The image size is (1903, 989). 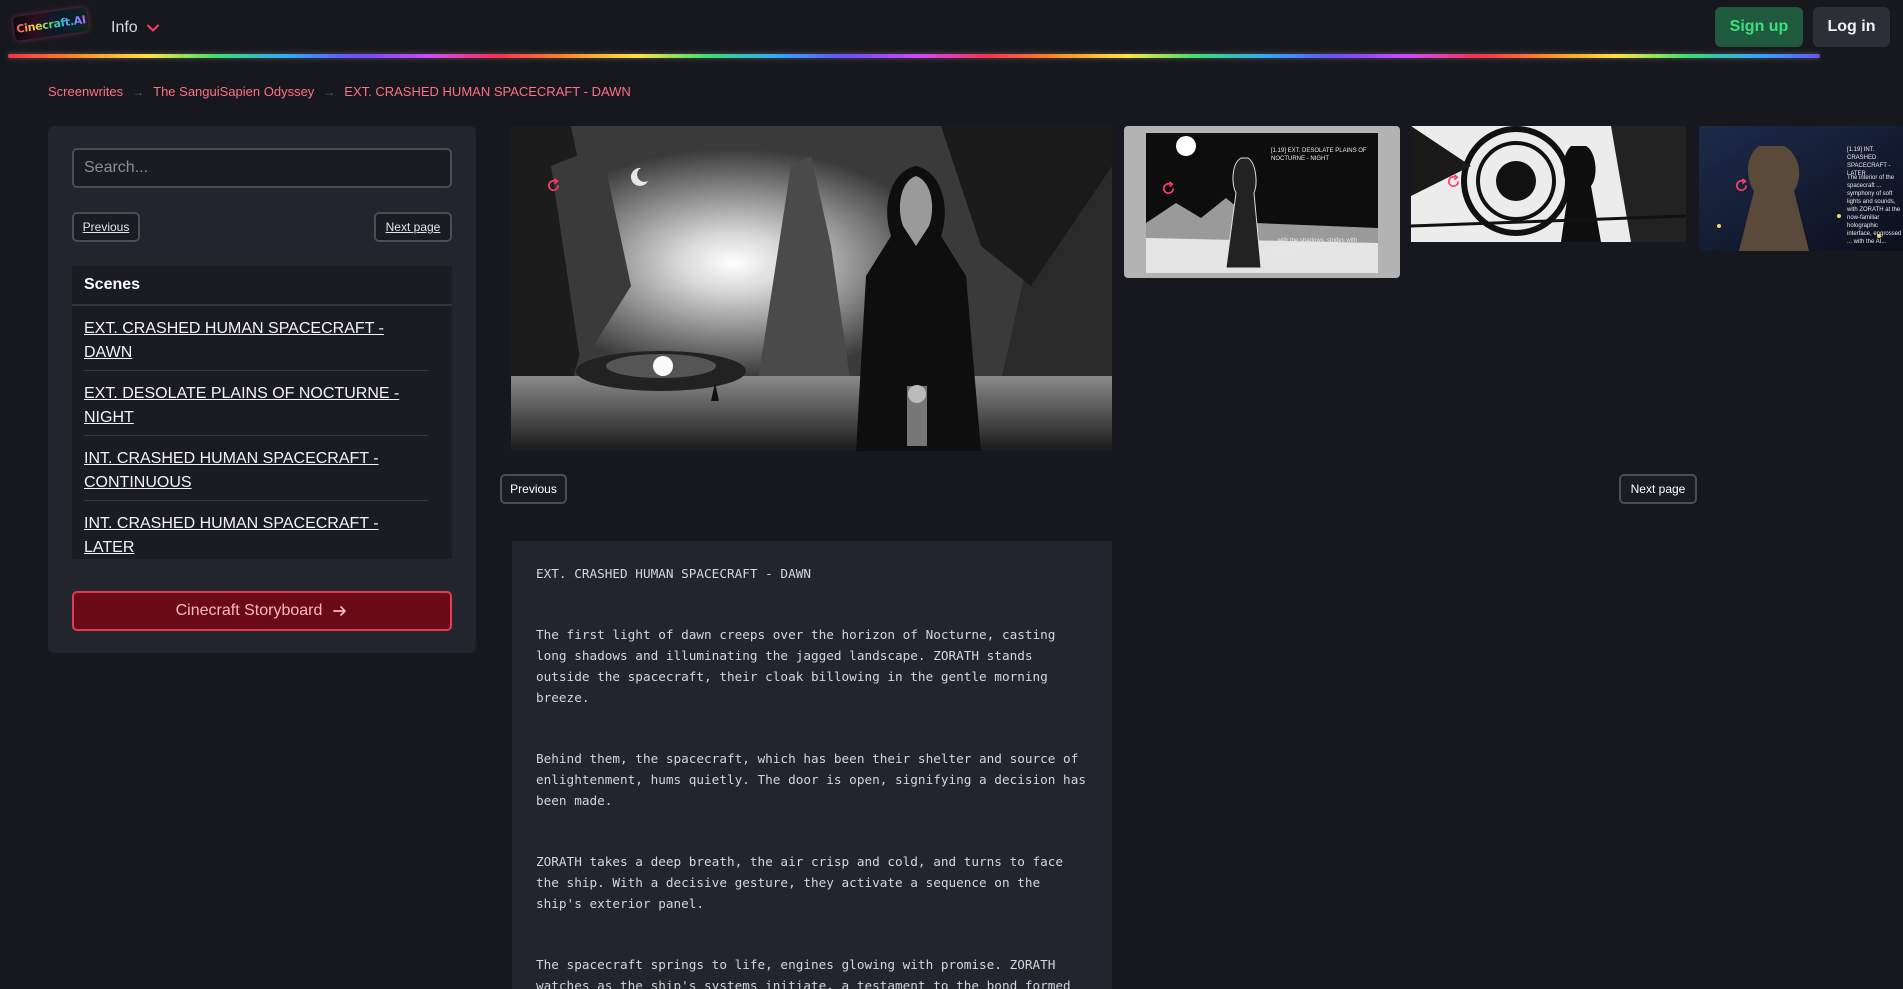 What do you see at coordinates (262, 286) in the screenshot?
I see `scenes-title: Scenes` at bounding box center [262, 286].